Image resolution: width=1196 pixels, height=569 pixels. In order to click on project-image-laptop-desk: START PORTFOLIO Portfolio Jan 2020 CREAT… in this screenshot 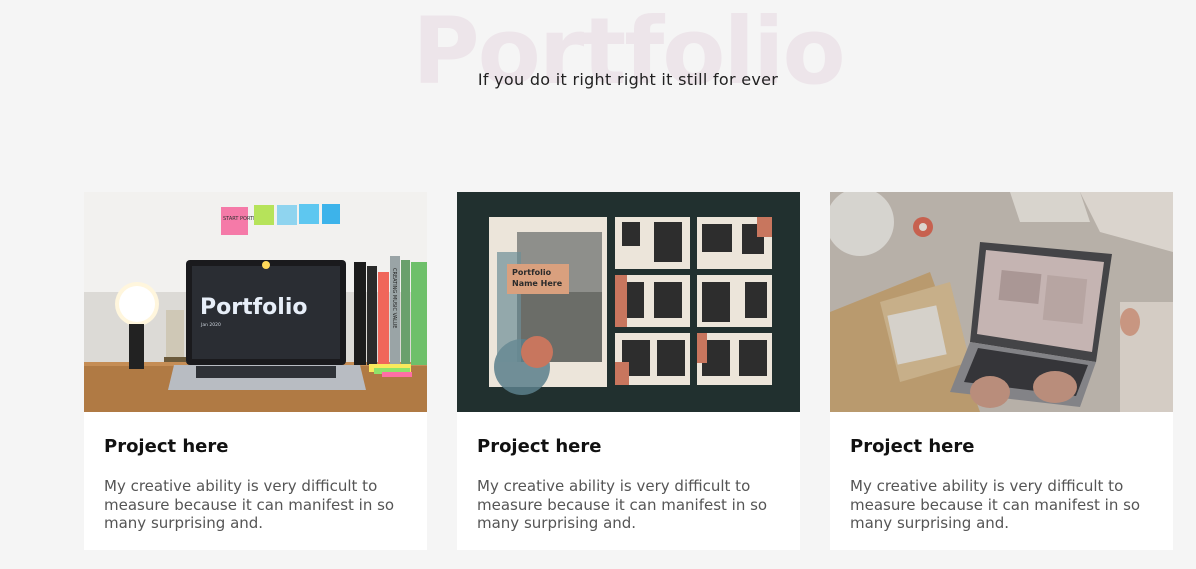, I will do `click(255, 302)`.